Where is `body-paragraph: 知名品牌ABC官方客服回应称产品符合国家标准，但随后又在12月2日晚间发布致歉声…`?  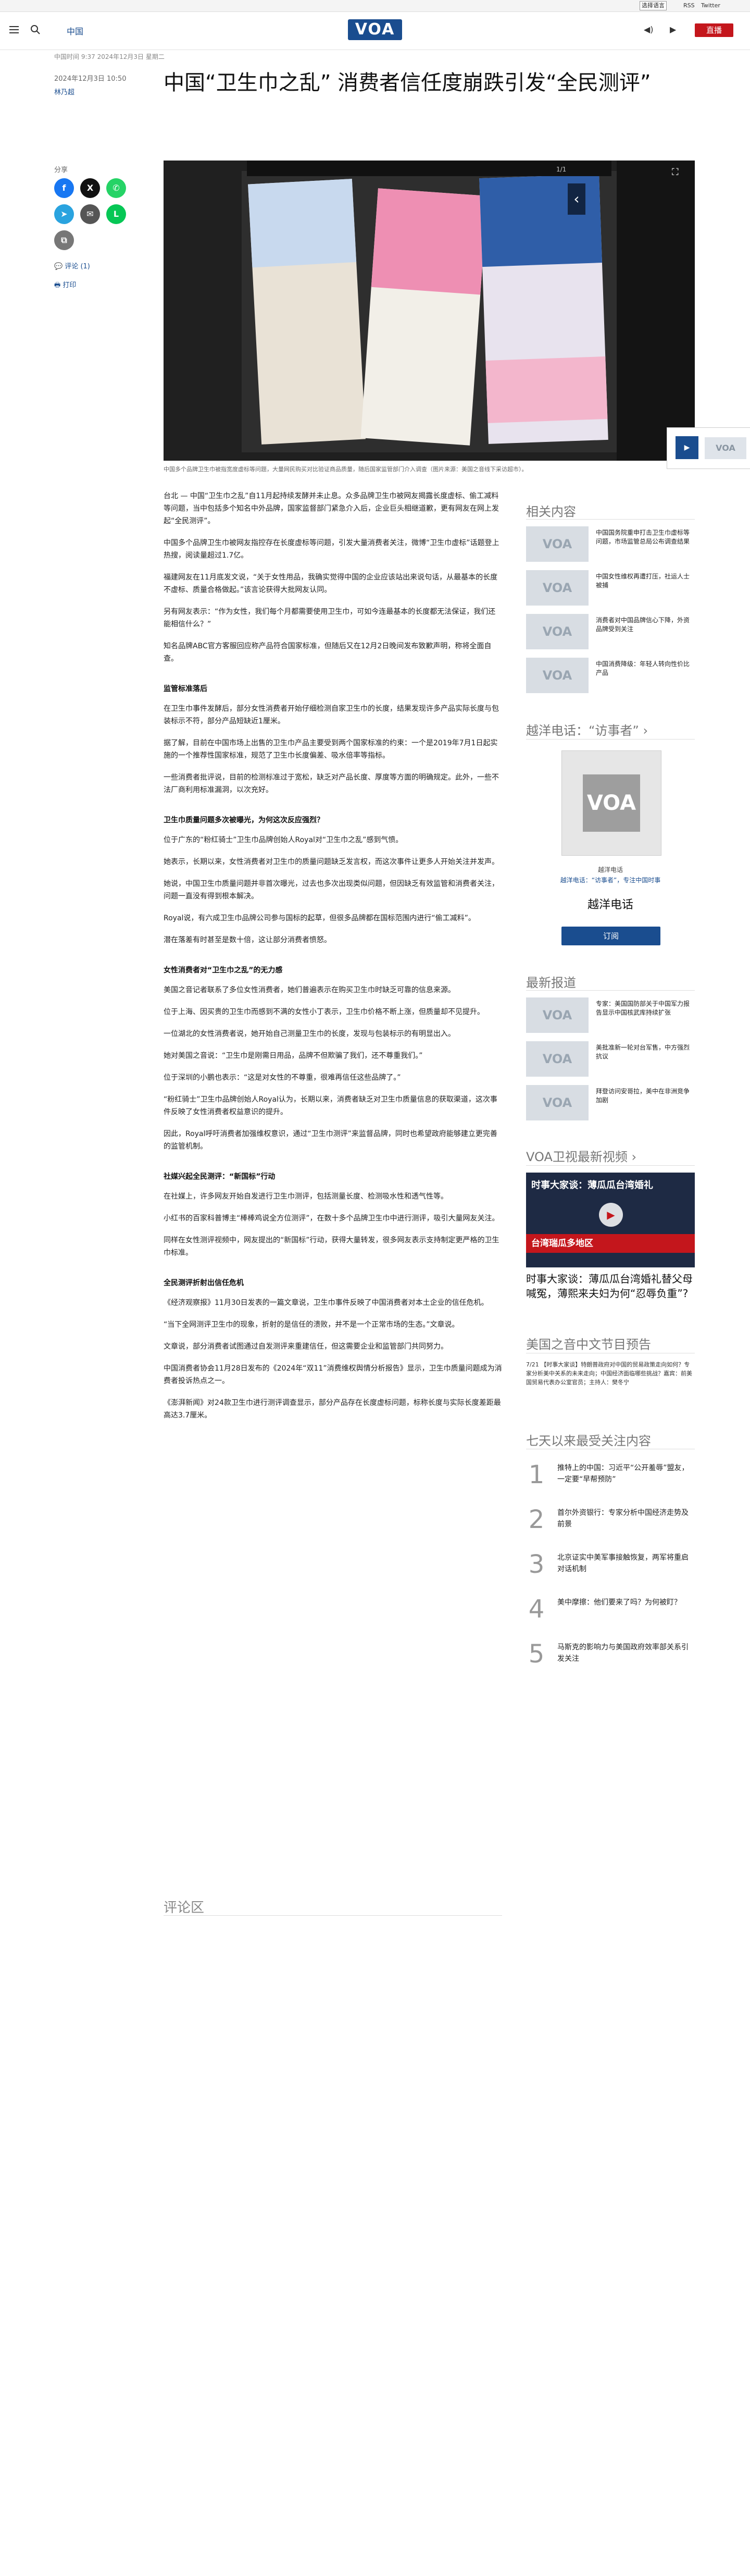
body-paragraph: 知名品牌ABC官方客服回应称产品符合国家标准，但随后又在12月2日晚间发布致歉声… is located at coordinates (328, 652).